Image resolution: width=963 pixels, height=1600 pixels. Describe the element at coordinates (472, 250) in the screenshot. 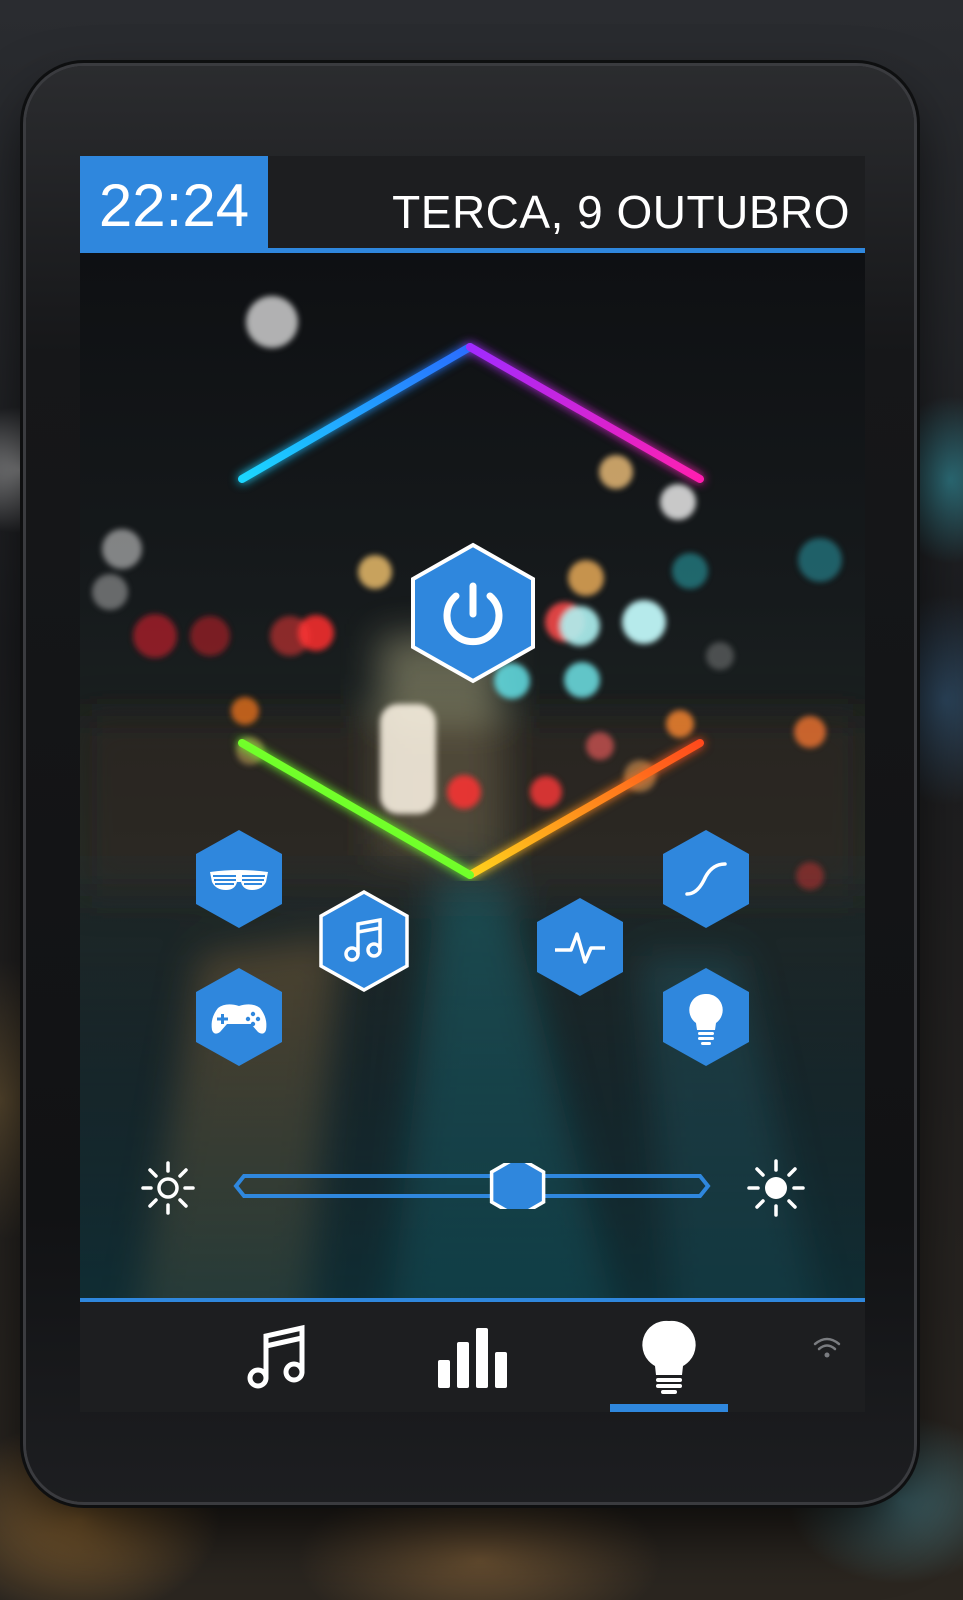

I see `header-divider` at that location.